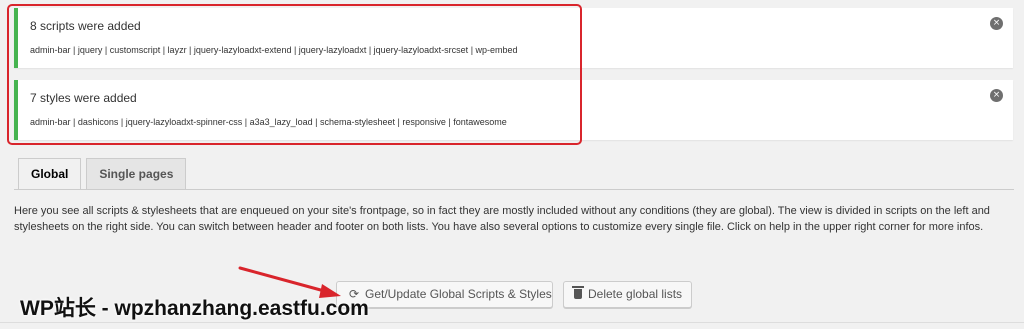  What do you see at coordinates (83, 98) in the screenshot?
I see `styles-notice-title: 7 styles were added` at bounding box center [83, 98].